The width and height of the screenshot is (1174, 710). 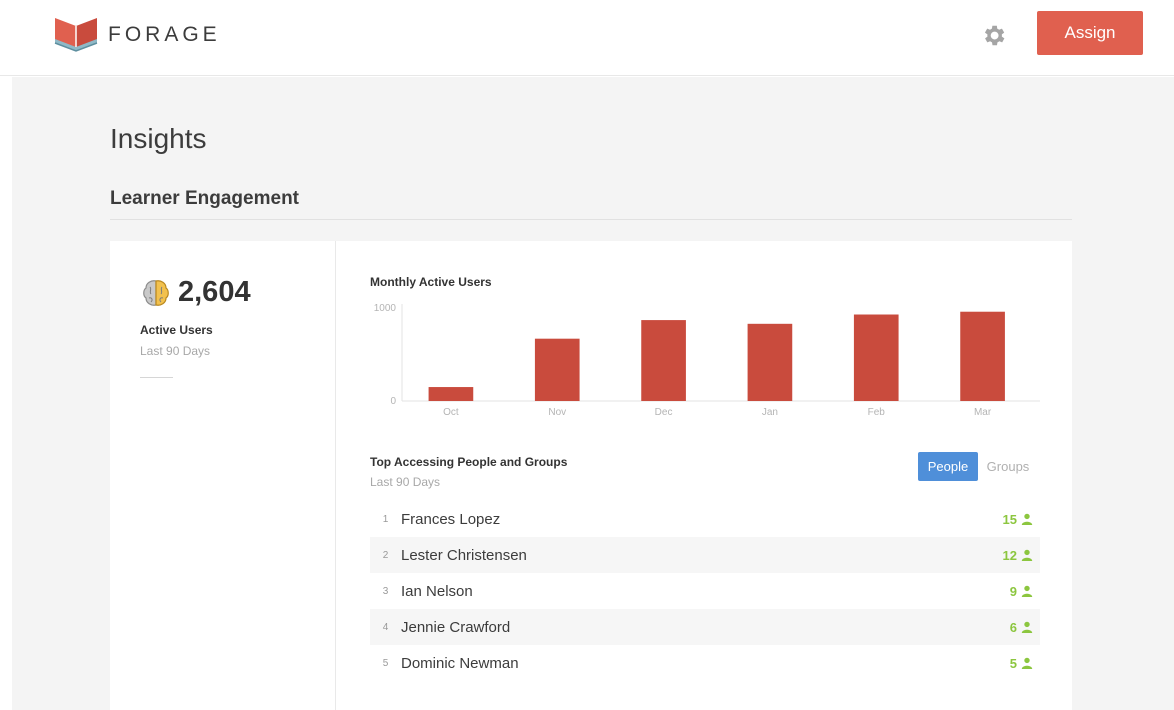 What do you see at coordinates (664, 412) in the screenshot?
I see `x-tick-label: Dec` at bounding box center [664, 412].